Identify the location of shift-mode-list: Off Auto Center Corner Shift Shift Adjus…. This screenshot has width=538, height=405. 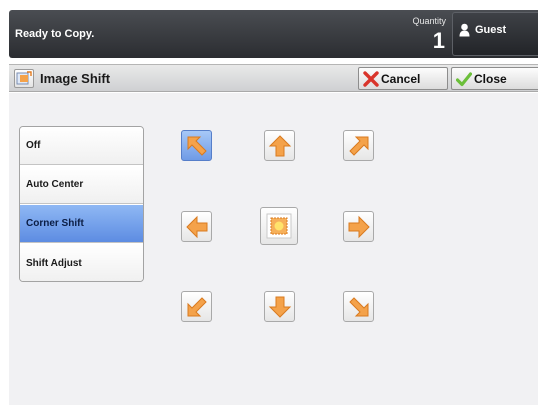
(81, 204).